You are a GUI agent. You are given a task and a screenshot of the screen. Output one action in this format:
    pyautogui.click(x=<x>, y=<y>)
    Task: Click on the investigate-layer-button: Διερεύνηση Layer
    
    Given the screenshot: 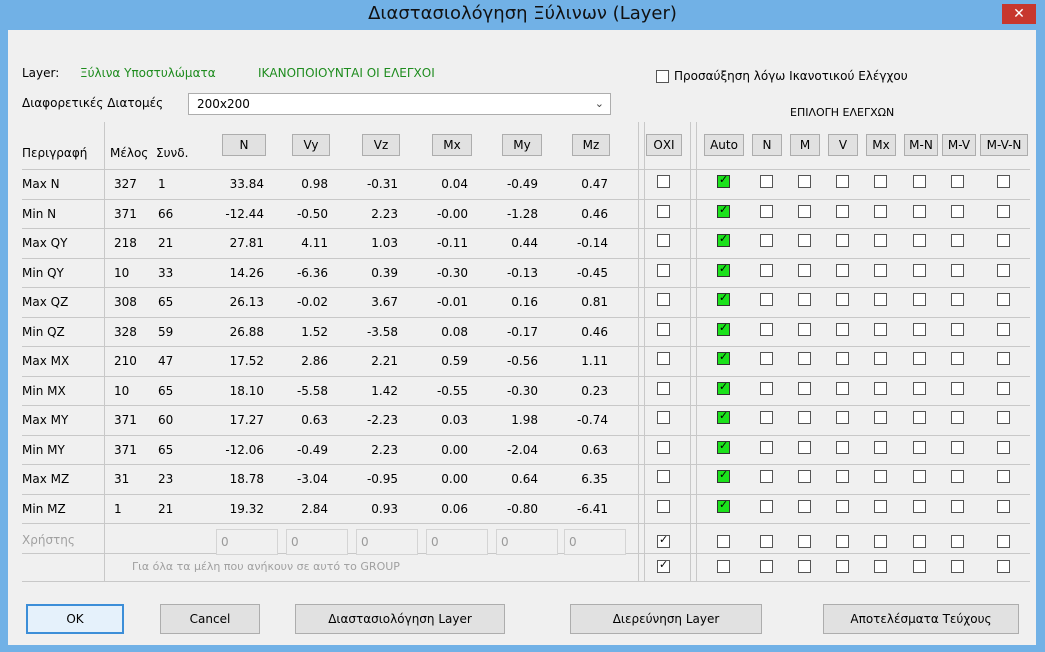 What is the action you would take?
    pyautogui.click(x=666, y=619)
    